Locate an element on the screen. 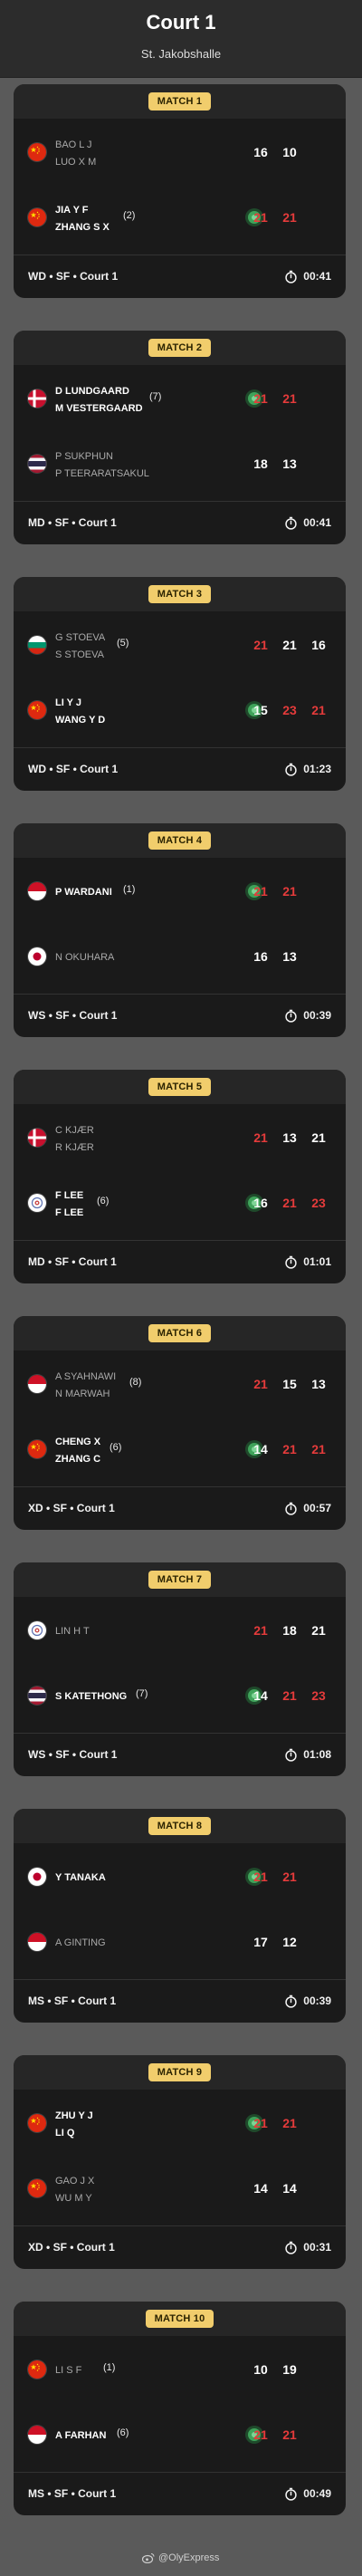 The width and height of the screenshot is (362, 2576). team-names: LIN H T is located at coordinates (72, 1631).